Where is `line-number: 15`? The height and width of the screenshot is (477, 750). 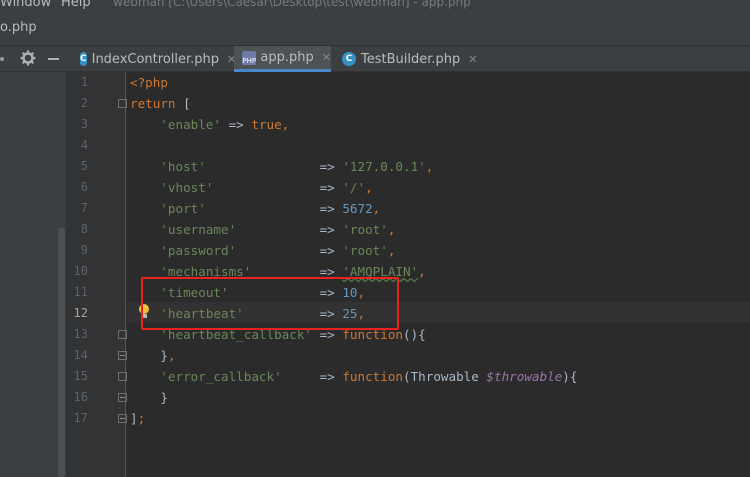 line-number: 15 is located at coordinates (80, 376).